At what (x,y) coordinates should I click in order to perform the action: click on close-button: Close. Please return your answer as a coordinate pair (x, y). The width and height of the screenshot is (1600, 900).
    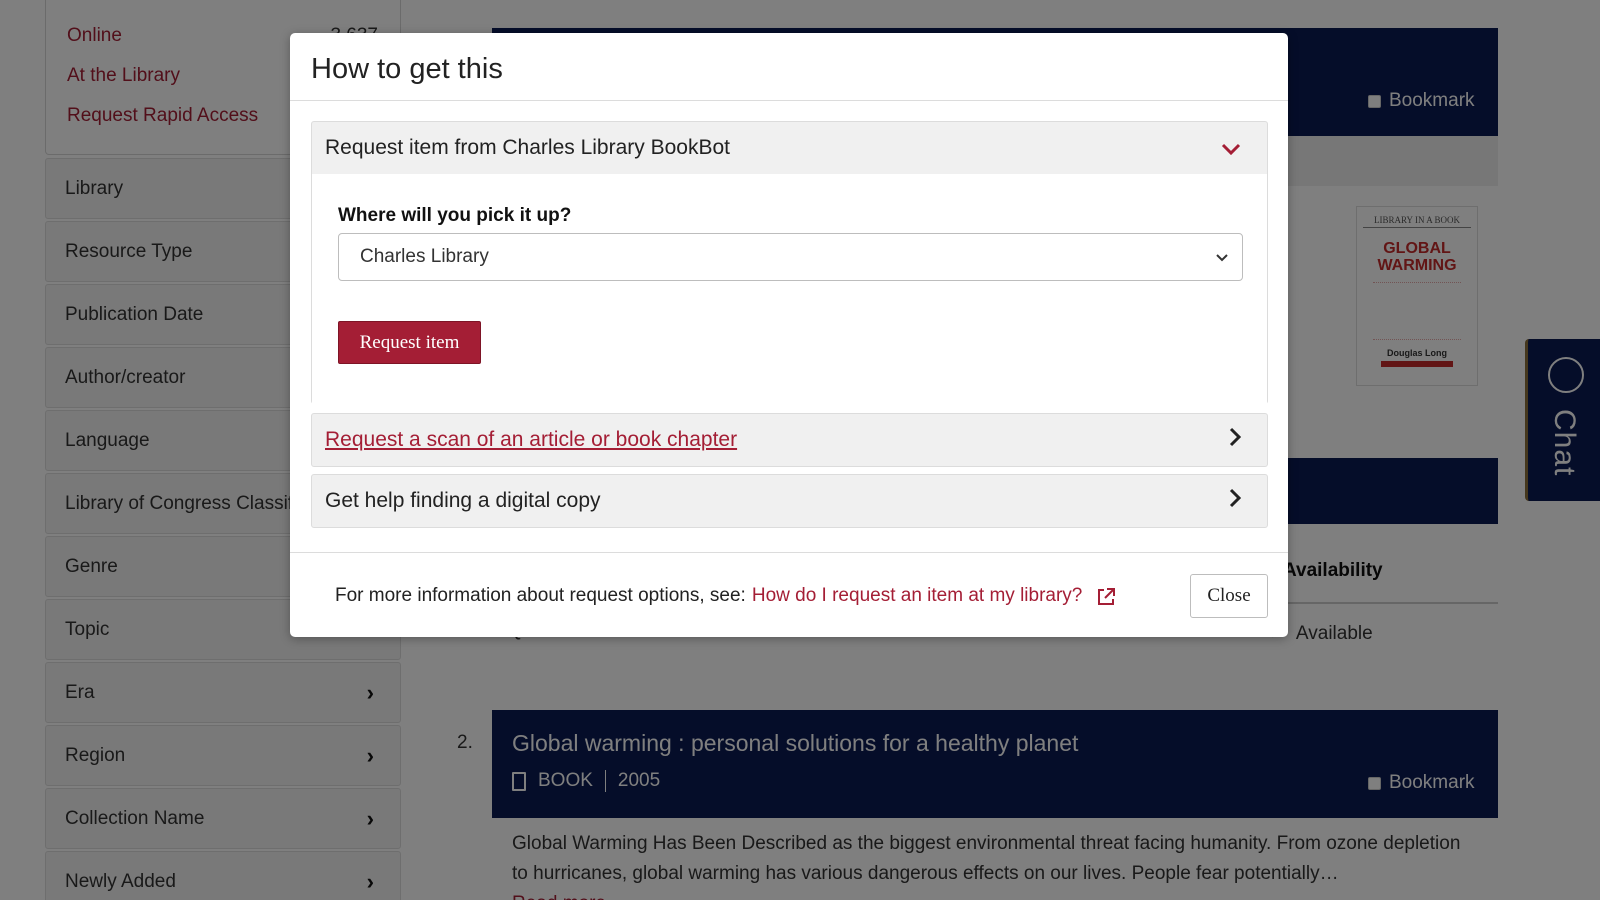
    Looking at the image, I should click on (1229, 596).